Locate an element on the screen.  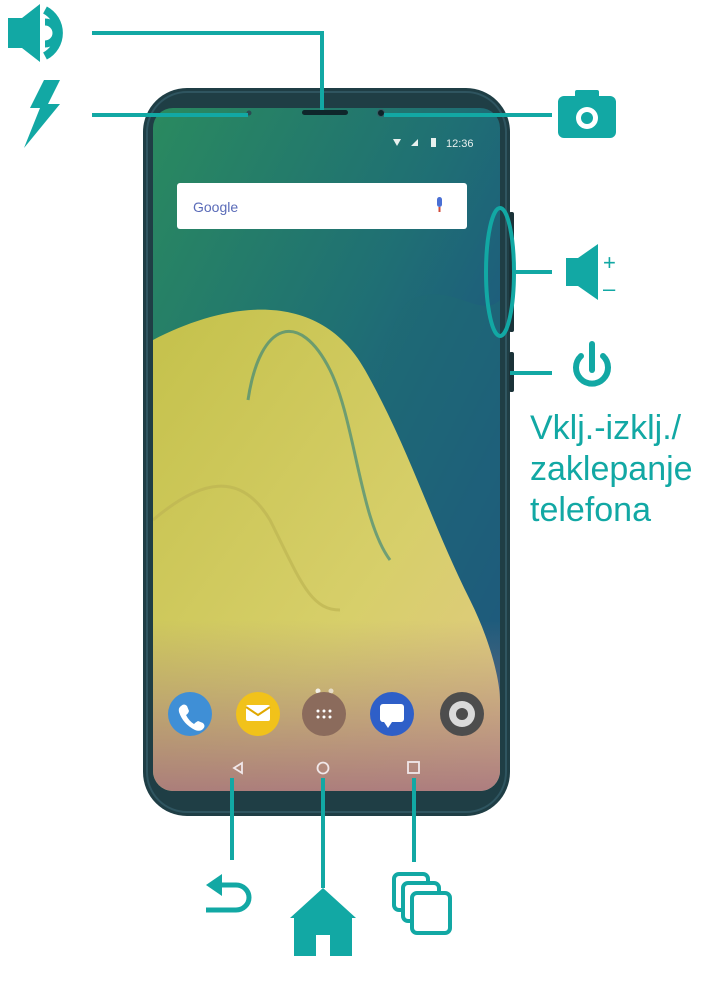
power-label: Vklj.-izklj./ zaklepanje telefona is located at coordinates (611, 469).